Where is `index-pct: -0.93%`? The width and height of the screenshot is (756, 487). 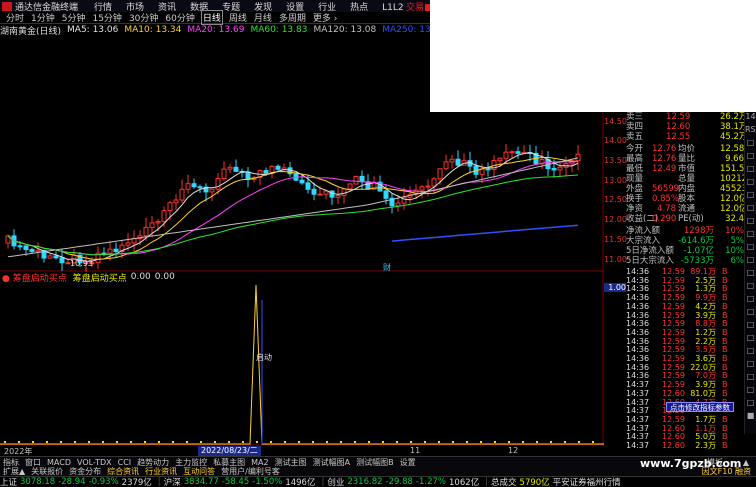 index-pct: -0.93% is located at coordinates (103, 482).